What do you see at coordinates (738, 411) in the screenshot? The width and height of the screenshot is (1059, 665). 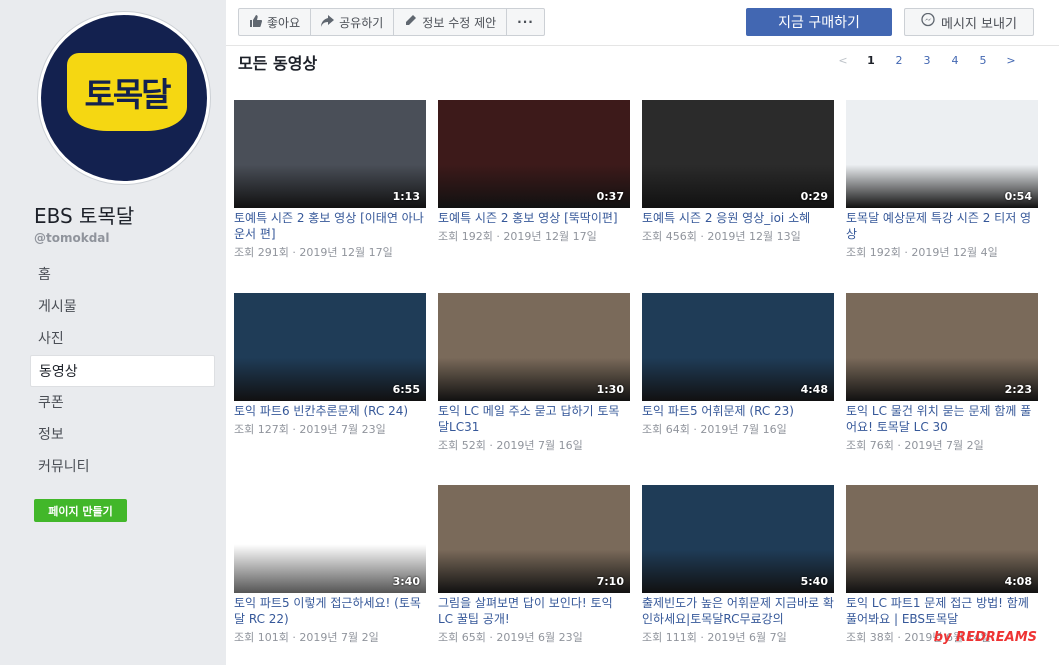 I see `video-title: 토익 파트5 어휘문제 (RC 23)` at bounding box center [738, 411].